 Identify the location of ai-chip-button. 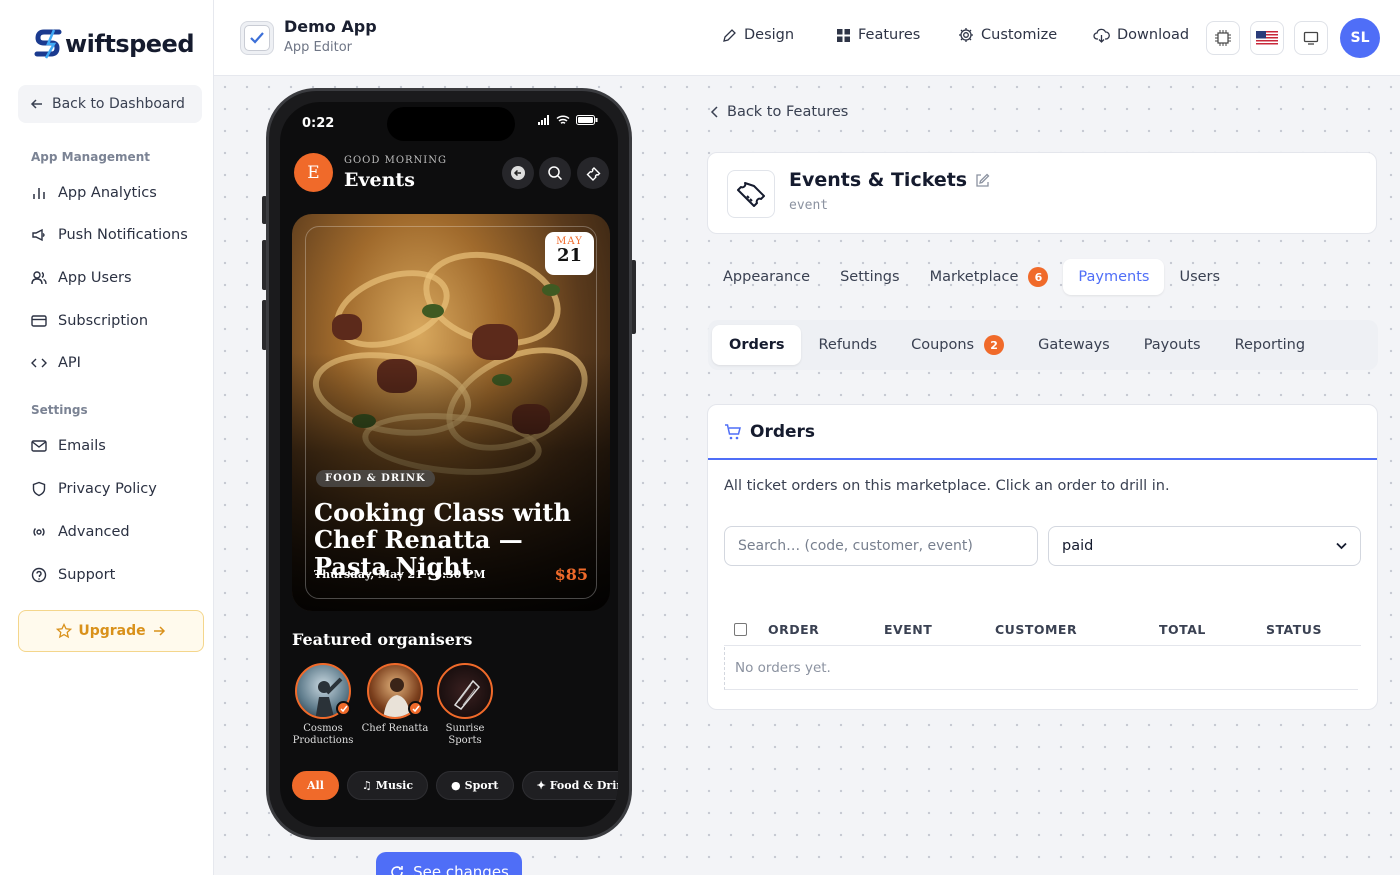
(1223, 38).